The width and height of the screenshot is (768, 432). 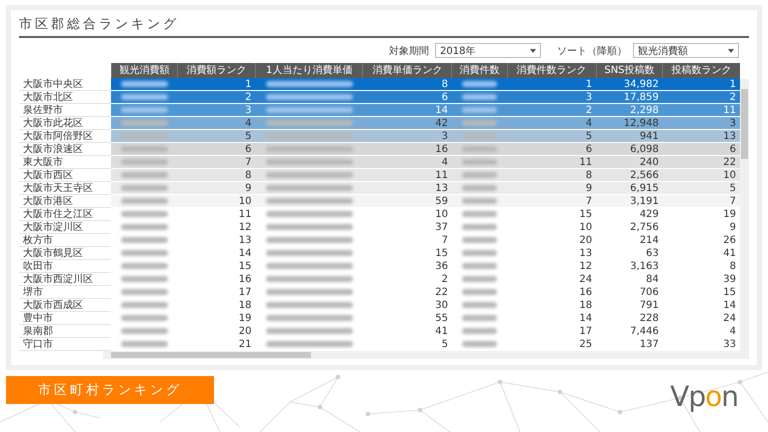 What do you see at coordinates (629, 149) in the screenshot?
I see `table-cell: 6,098` at bounding box center [629, 149].